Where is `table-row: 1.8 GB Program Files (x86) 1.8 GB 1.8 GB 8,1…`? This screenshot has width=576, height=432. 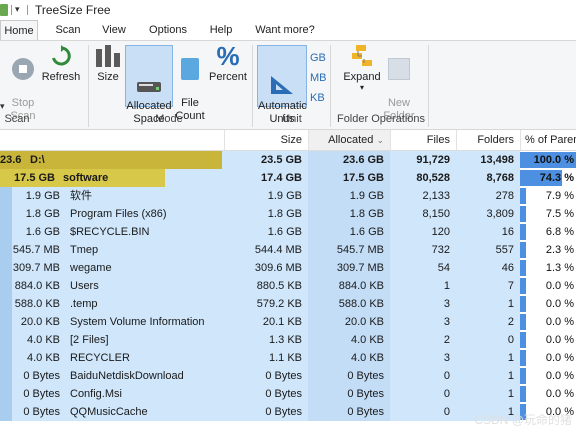 table-row: 1.8 GB Program Files (x86) 1.8 GB 1.8 GB 8,1… is located at coordinates (288, 214).